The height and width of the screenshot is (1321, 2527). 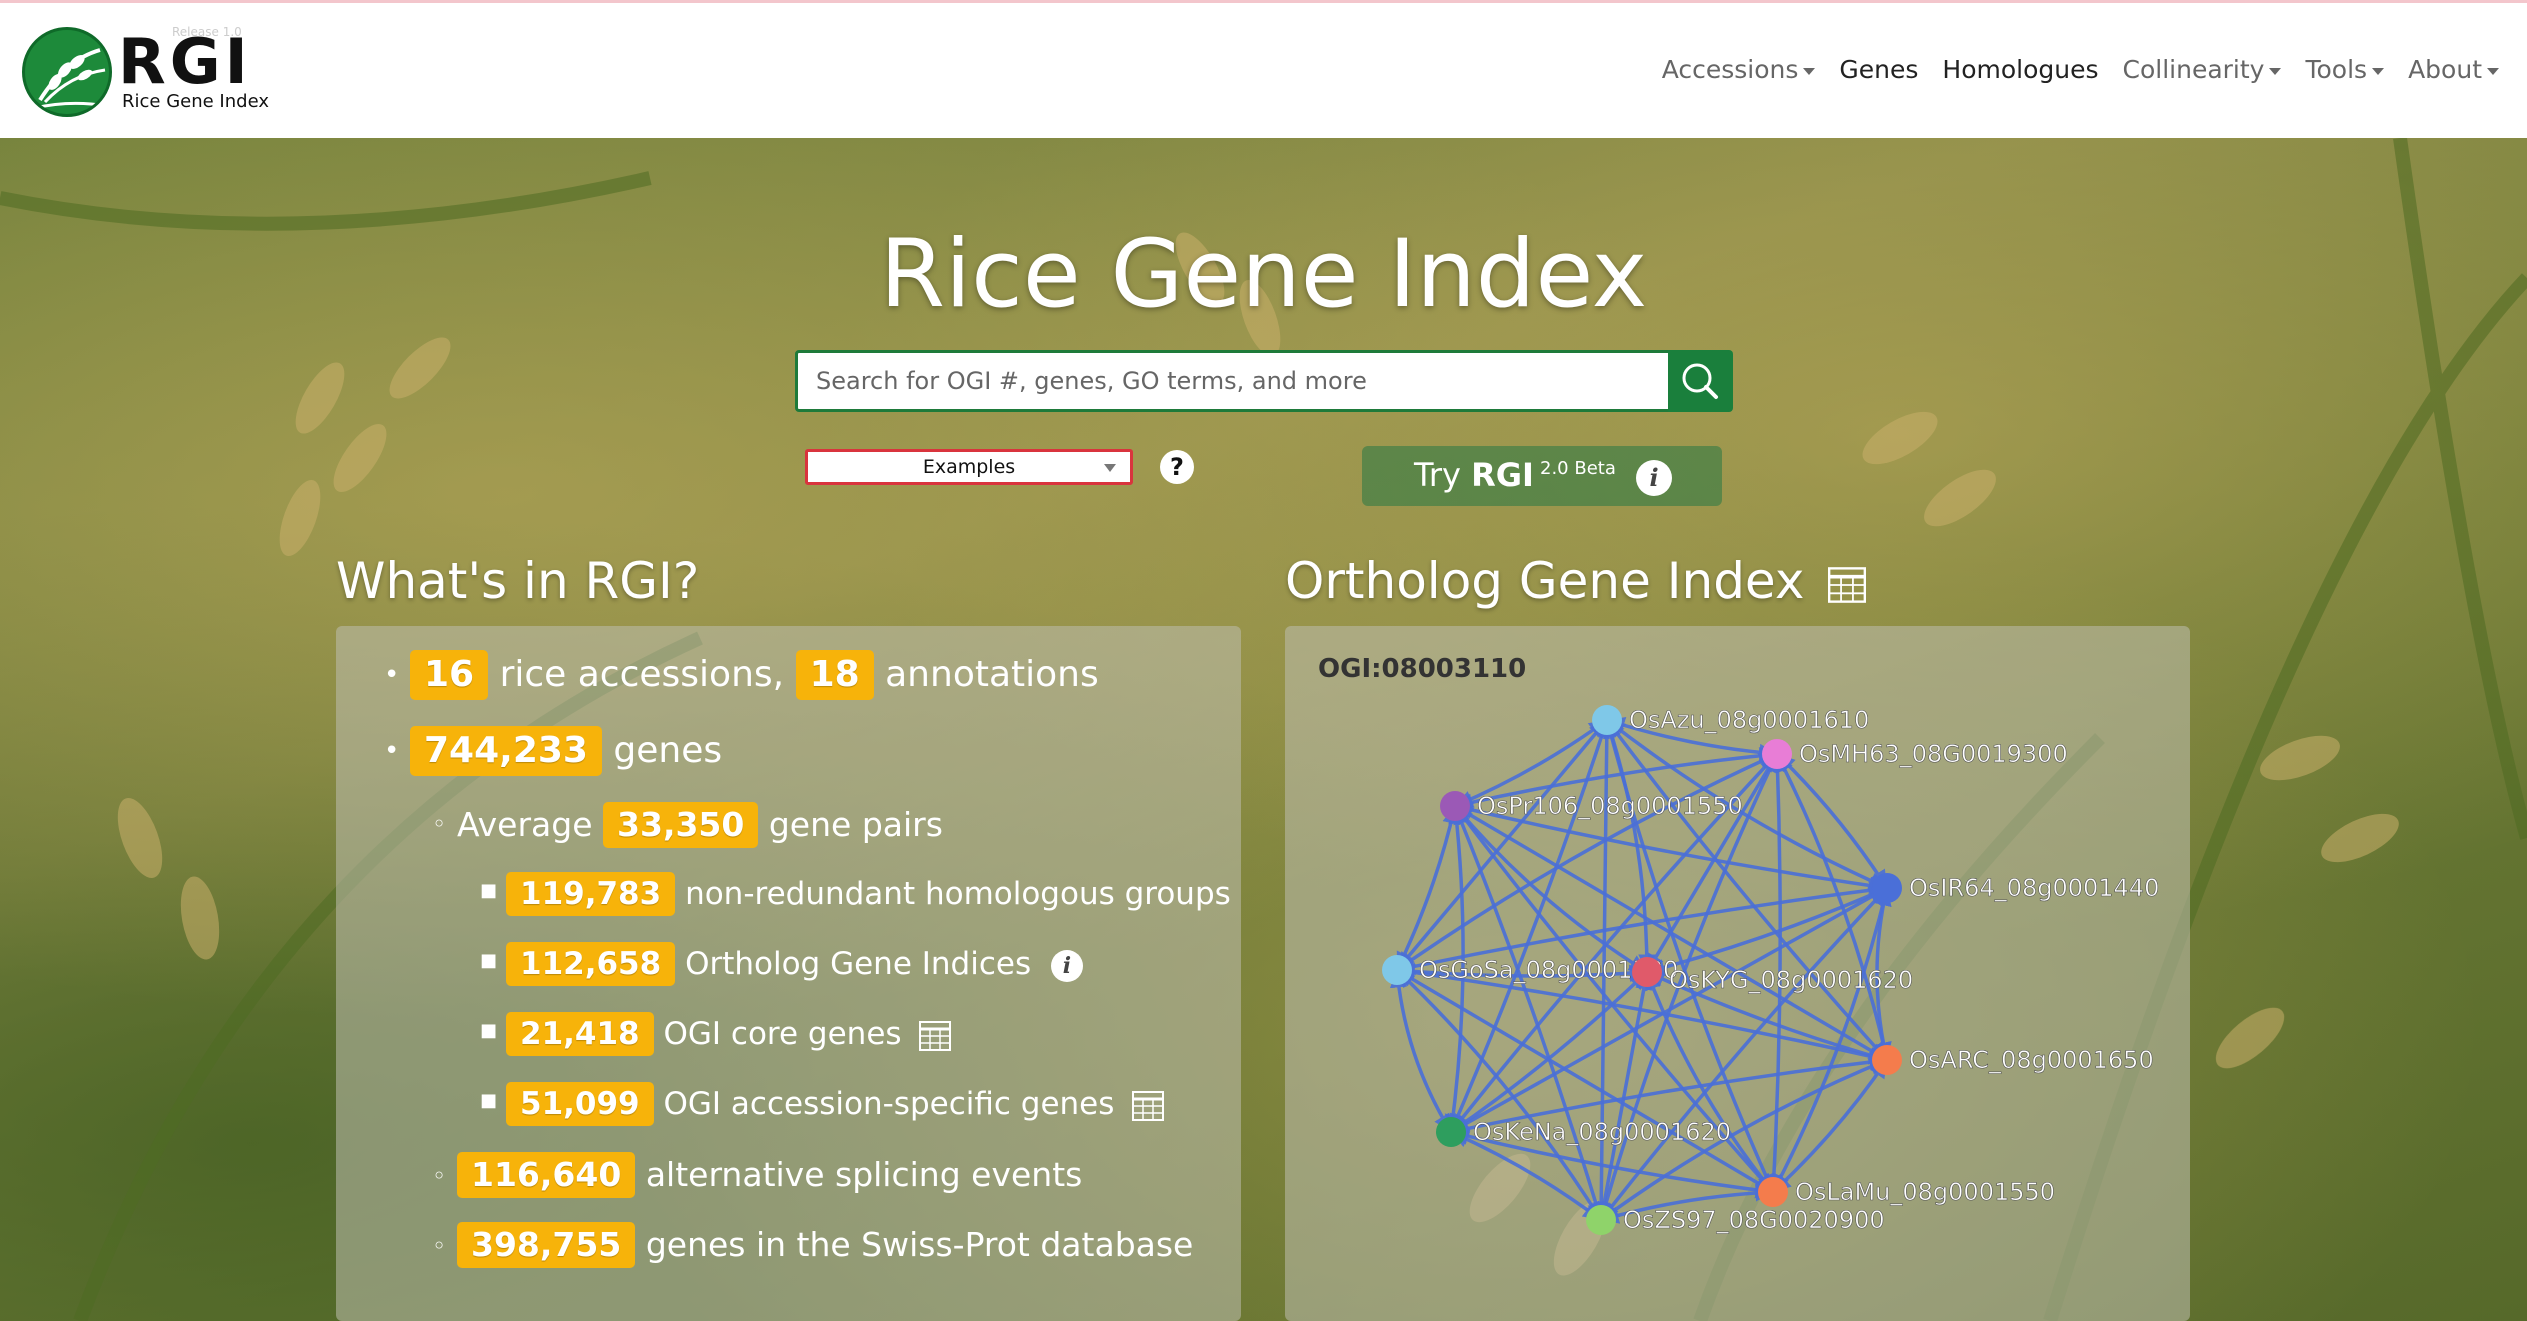 I want to click on sp-badge: 398,755, so click(x=546, y=1245).